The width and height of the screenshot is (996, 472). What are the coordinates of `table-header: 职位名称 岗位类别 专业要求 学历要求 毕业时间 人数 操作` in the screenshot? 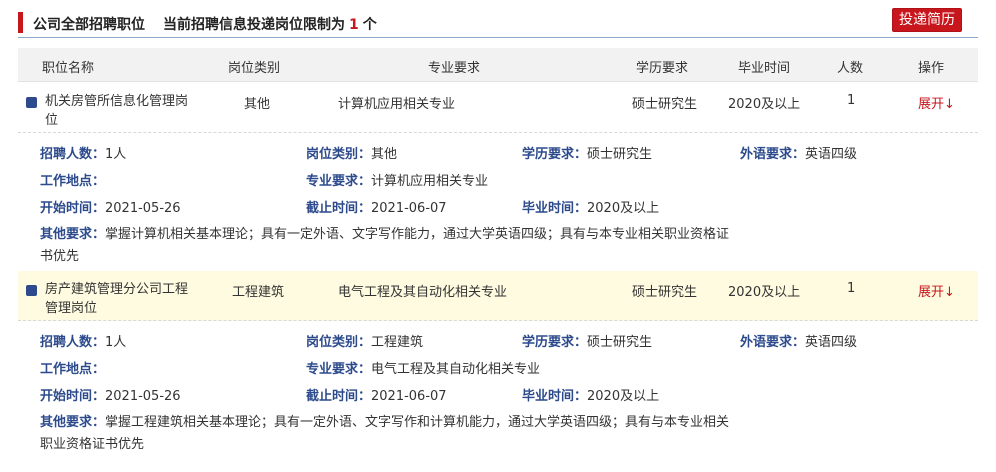 It's located at (498, 65).